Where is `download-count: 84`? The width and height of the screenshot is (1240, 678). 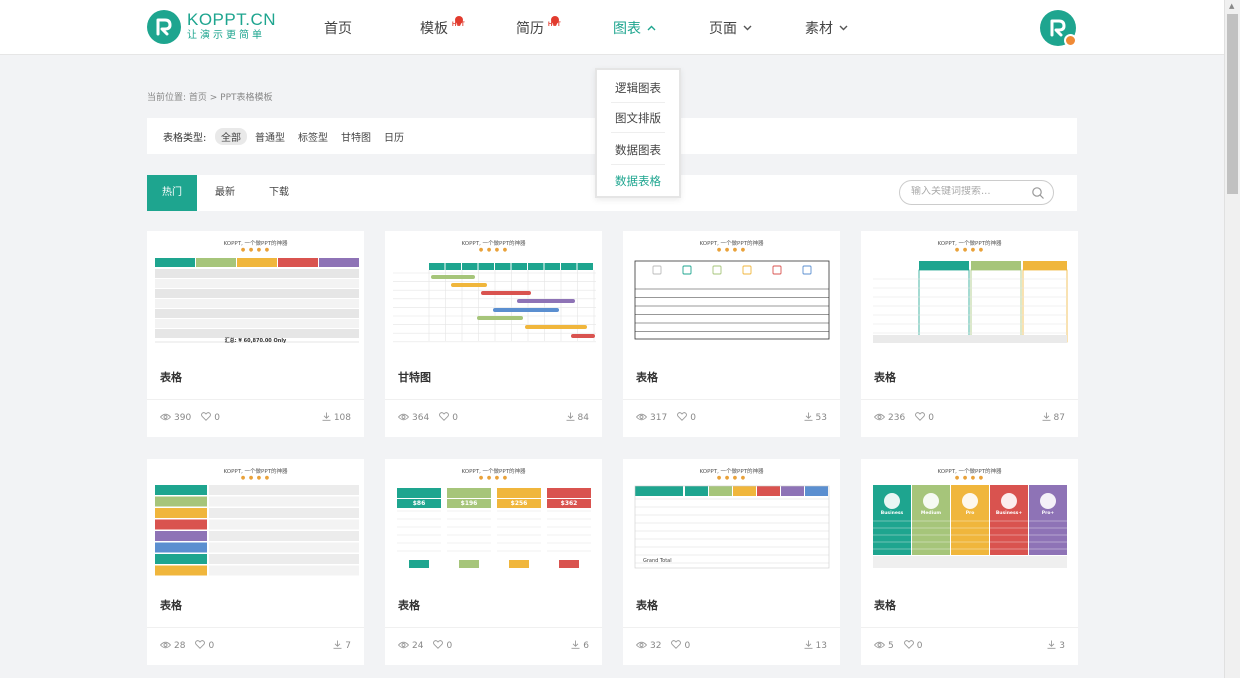
download-count: 84 is located at coordinates (577, 418).